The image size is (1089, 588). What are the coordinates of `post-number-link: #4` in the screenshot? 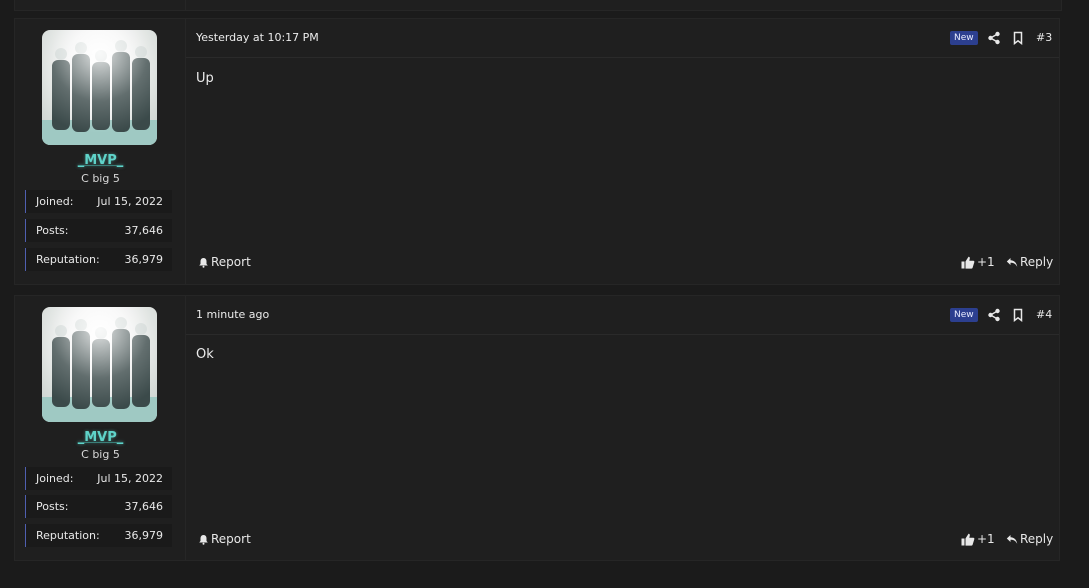 It's located at (1044, 314).